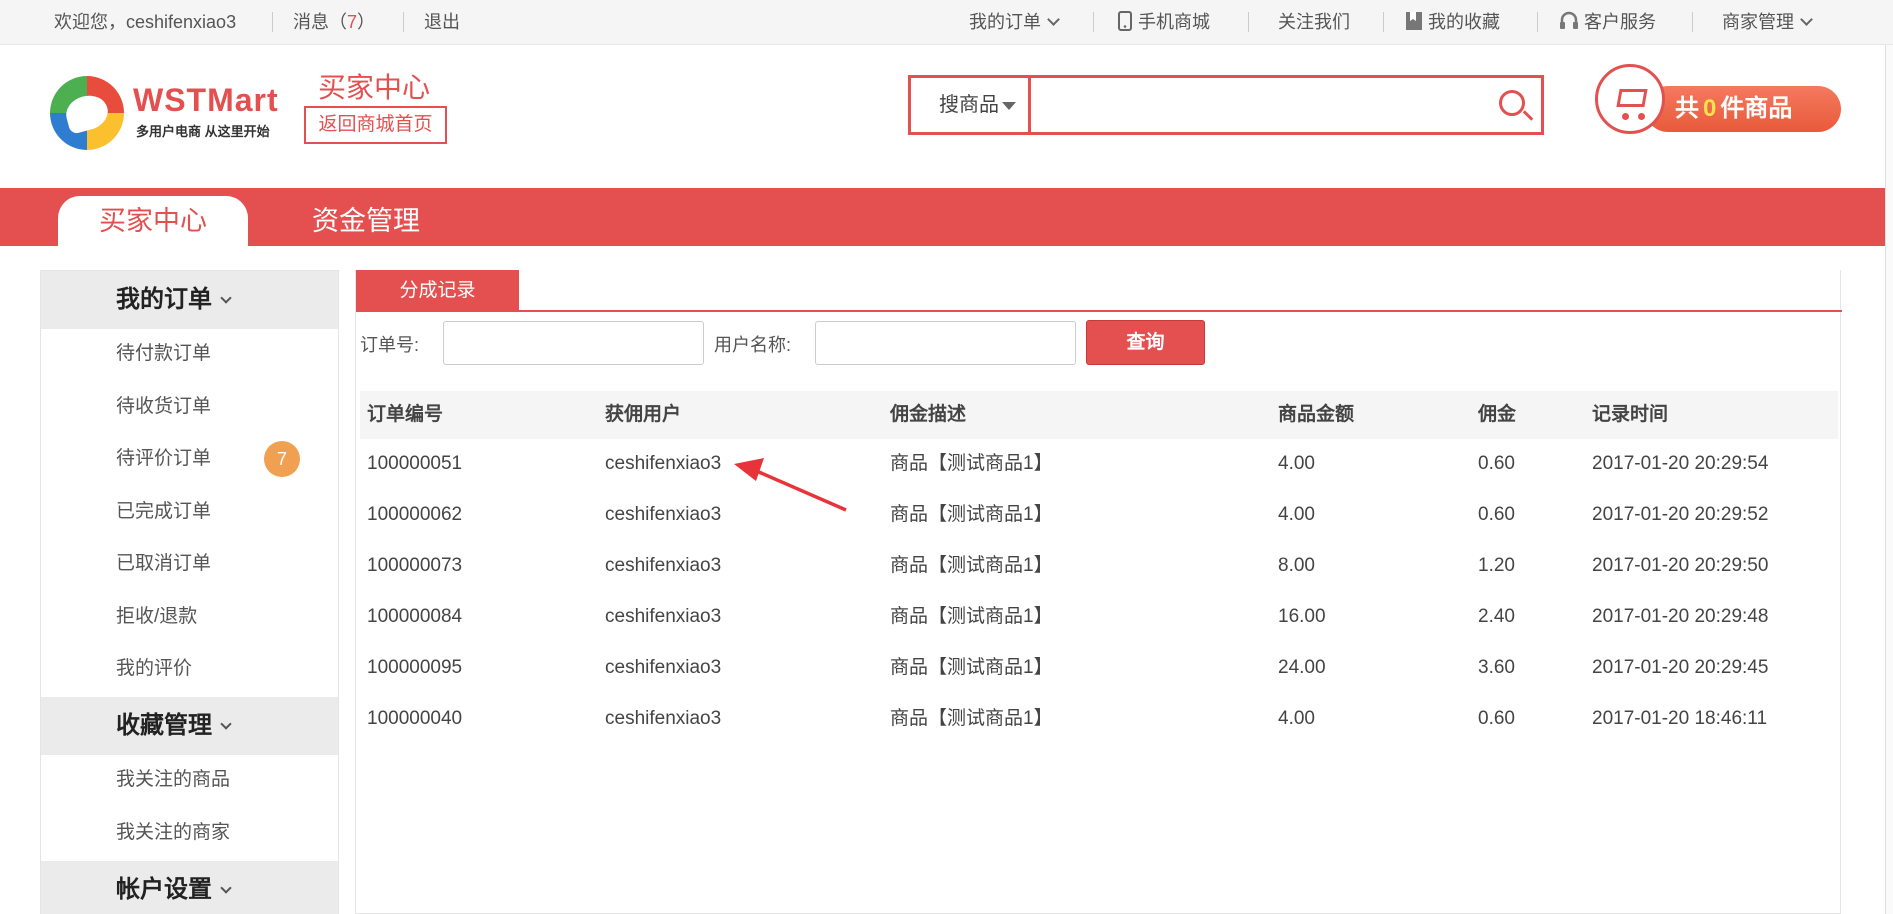 The height and width of the screenshot is (914, 1893). I want to click on column-header: 订单编号, so click(405, 414).